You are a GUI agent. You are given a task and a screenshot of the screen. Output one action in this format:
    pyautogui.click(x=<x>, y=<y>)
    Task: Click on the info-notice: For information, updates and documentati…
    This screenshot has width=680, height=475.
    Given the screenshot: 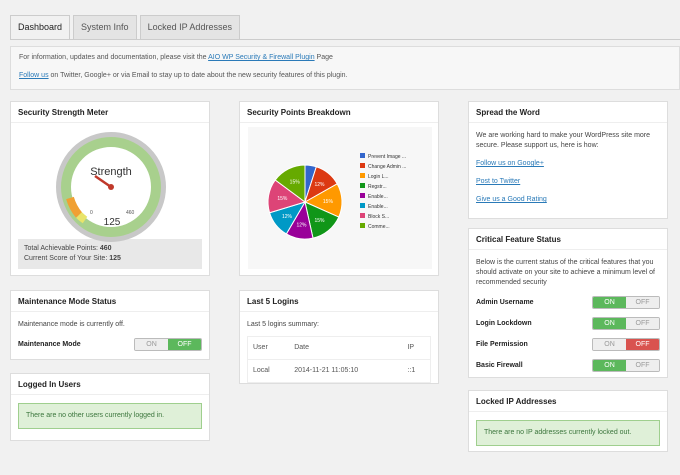 What is the action you would take?
    pyautogui.click(x=345, y=68)
    